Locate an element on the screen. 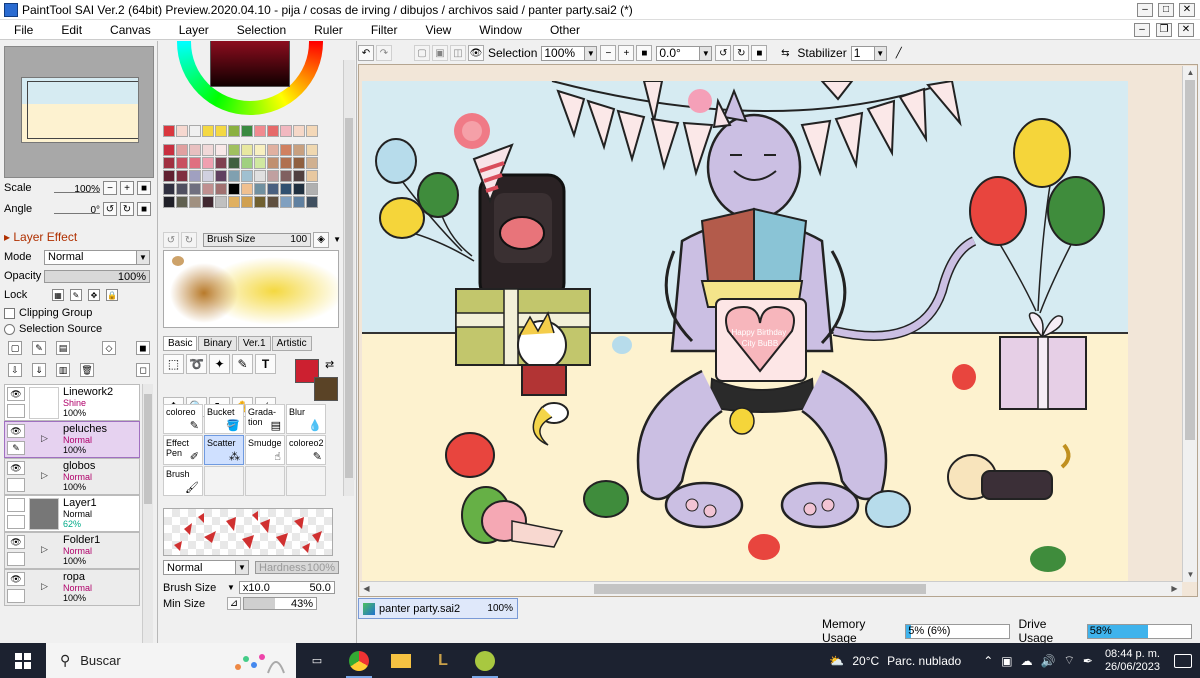  meet-icon: ▣ is located at coordinates (1006, 661).